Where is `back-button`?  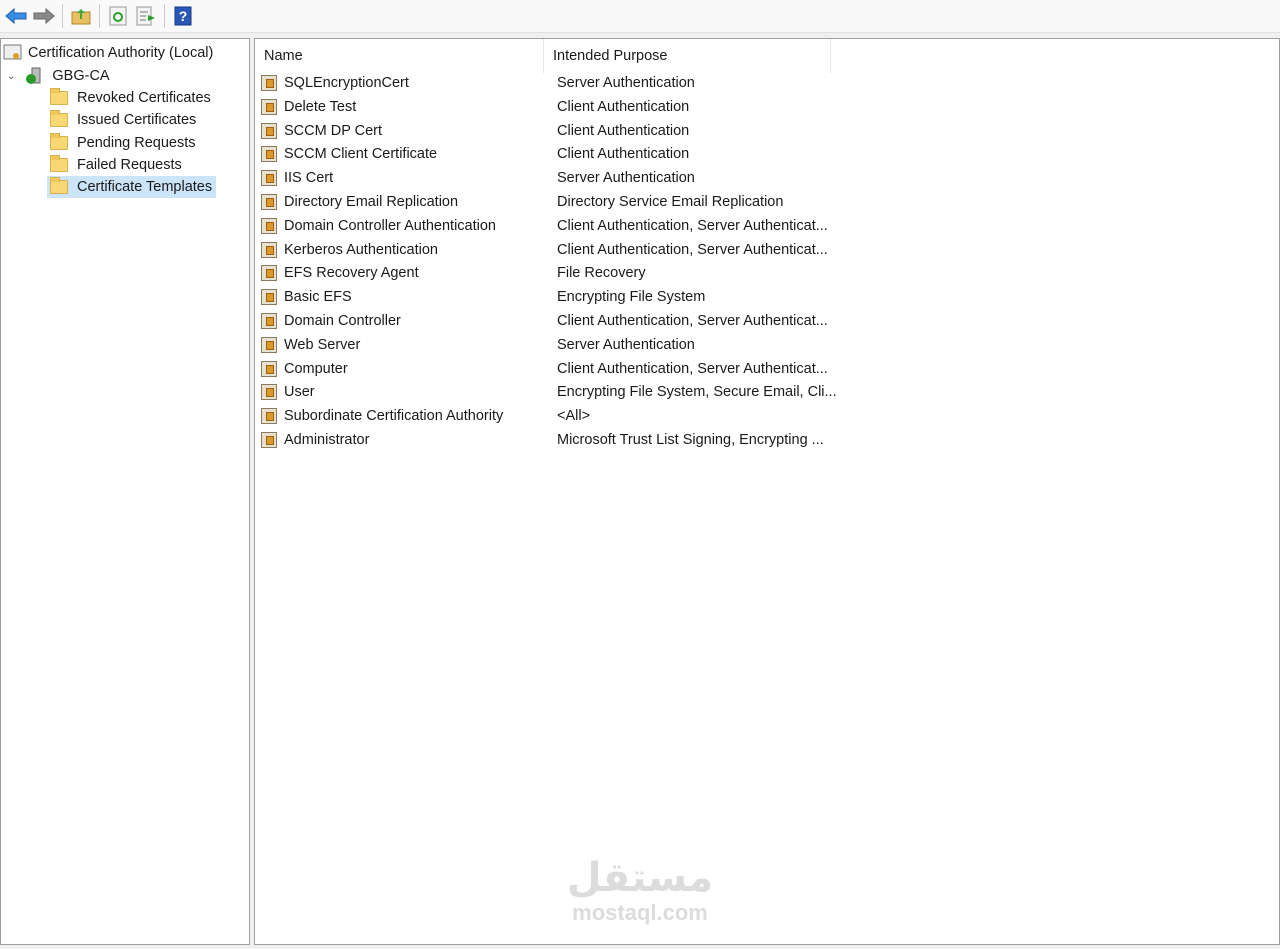
back-button is located at coordinates (16, 16).